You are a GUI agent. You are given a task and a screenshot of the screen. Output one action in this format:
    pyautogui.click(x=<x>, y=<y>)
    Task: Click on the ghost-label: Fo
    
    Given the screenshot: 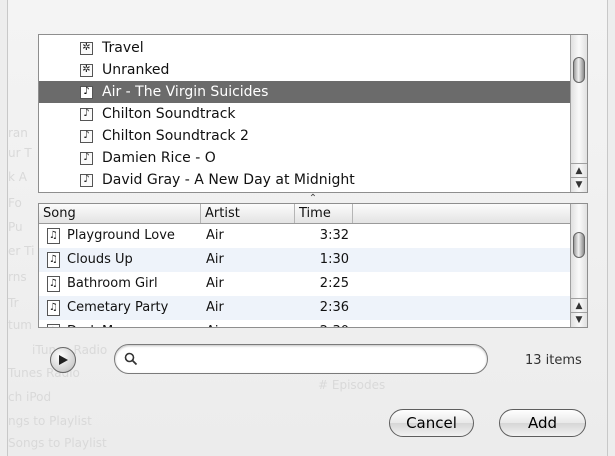 What is the action you would take?
    pyautogui.click(x=15, y=203)
    